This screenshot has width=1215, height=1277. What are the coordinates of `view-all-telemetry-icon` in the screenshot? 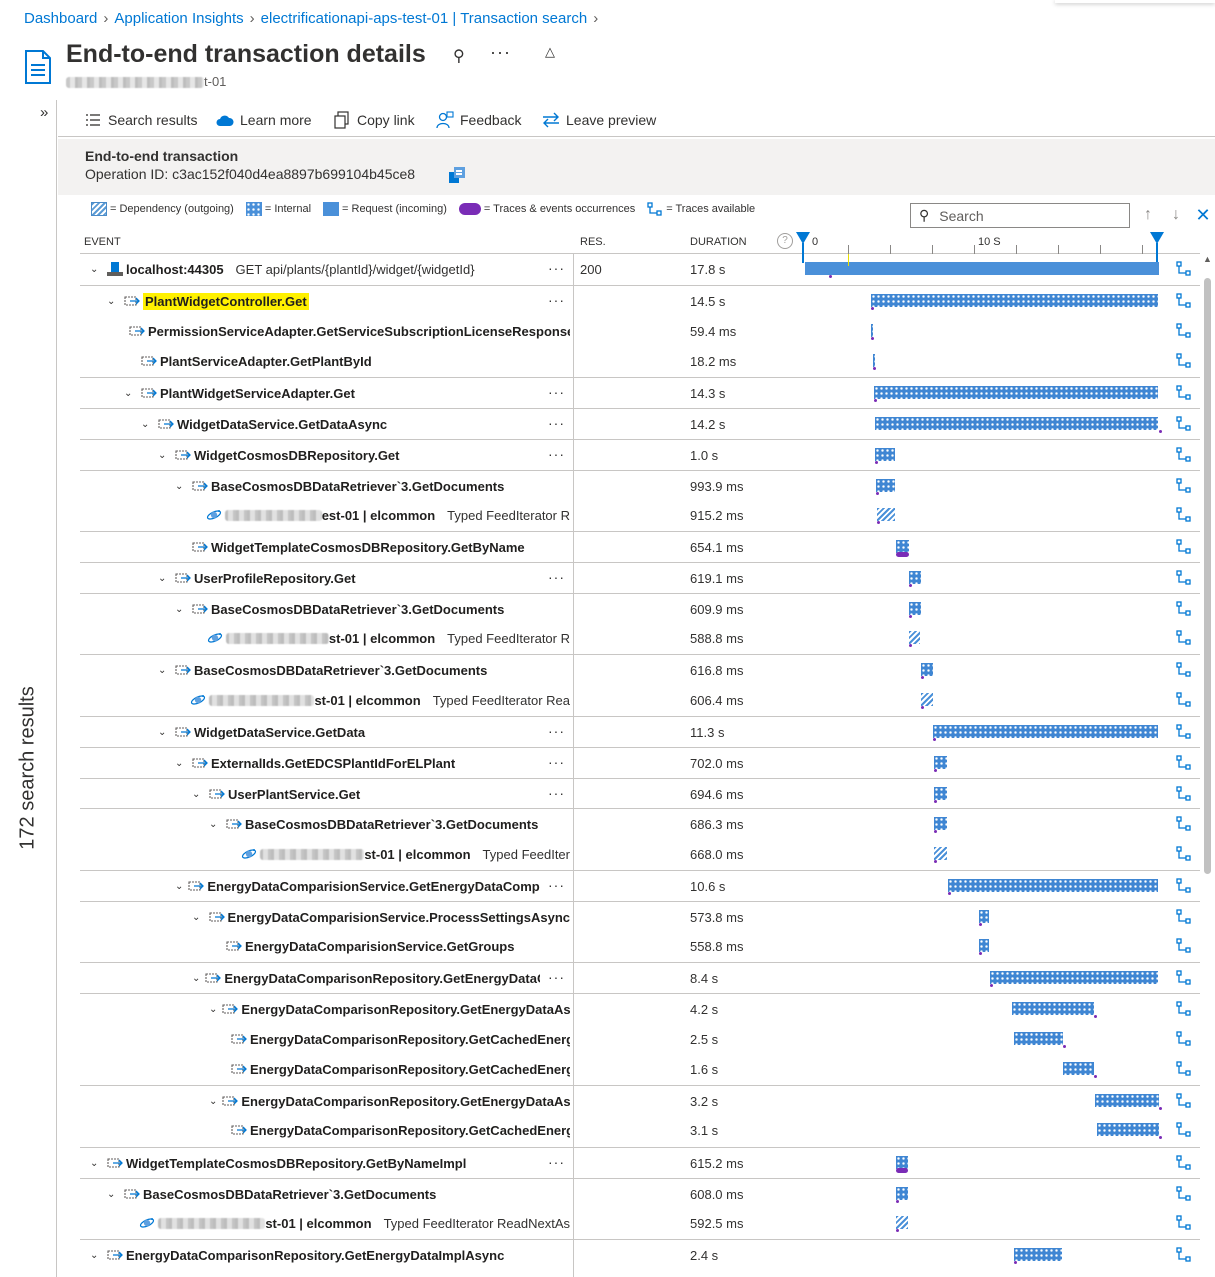 It's located at (457, 175).